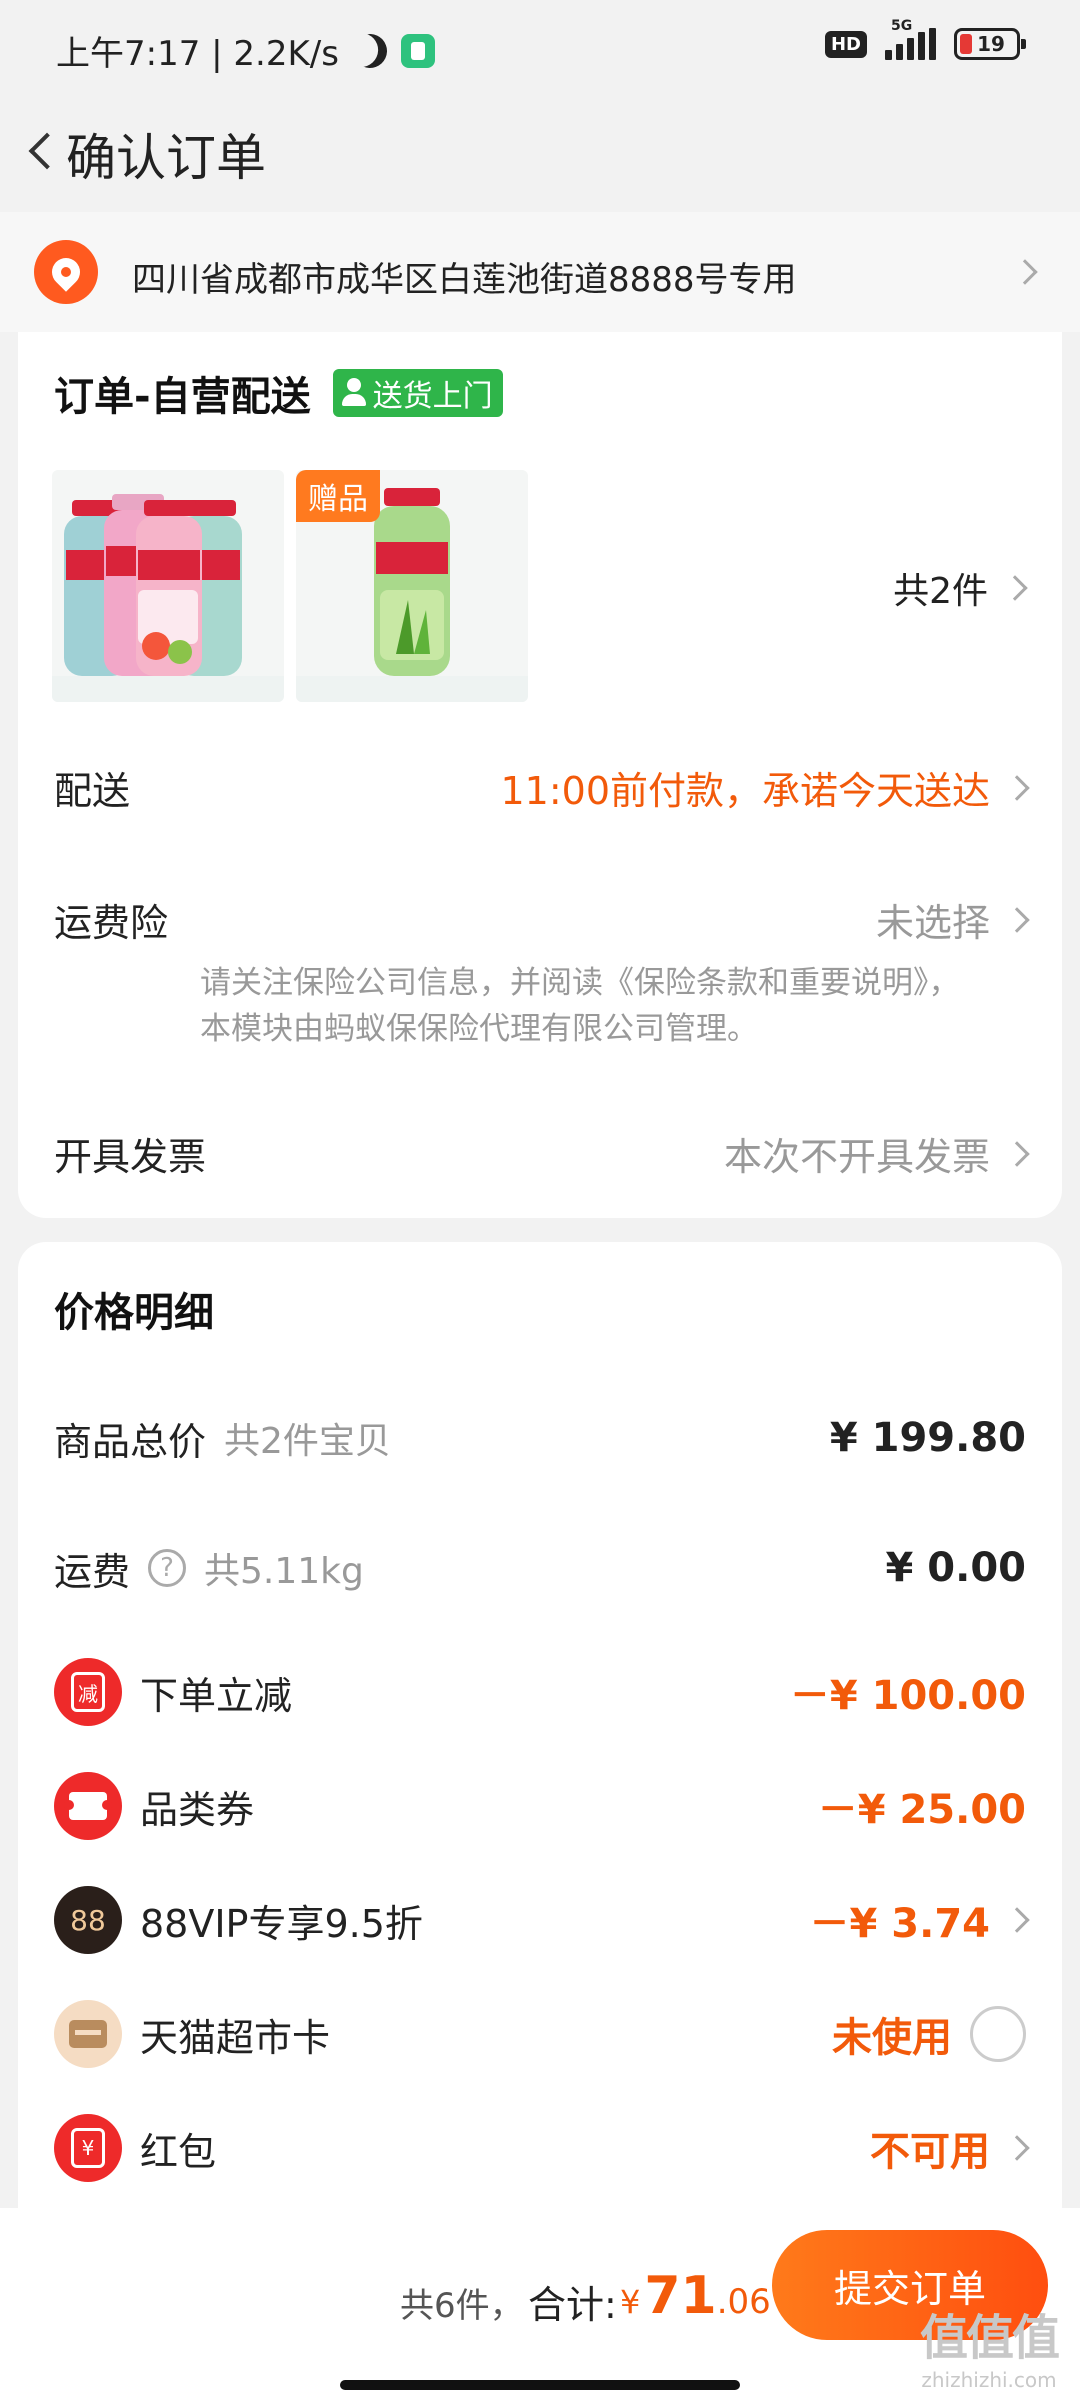  I want to click on instant-discount-icon: 减, so click(88, 1692).